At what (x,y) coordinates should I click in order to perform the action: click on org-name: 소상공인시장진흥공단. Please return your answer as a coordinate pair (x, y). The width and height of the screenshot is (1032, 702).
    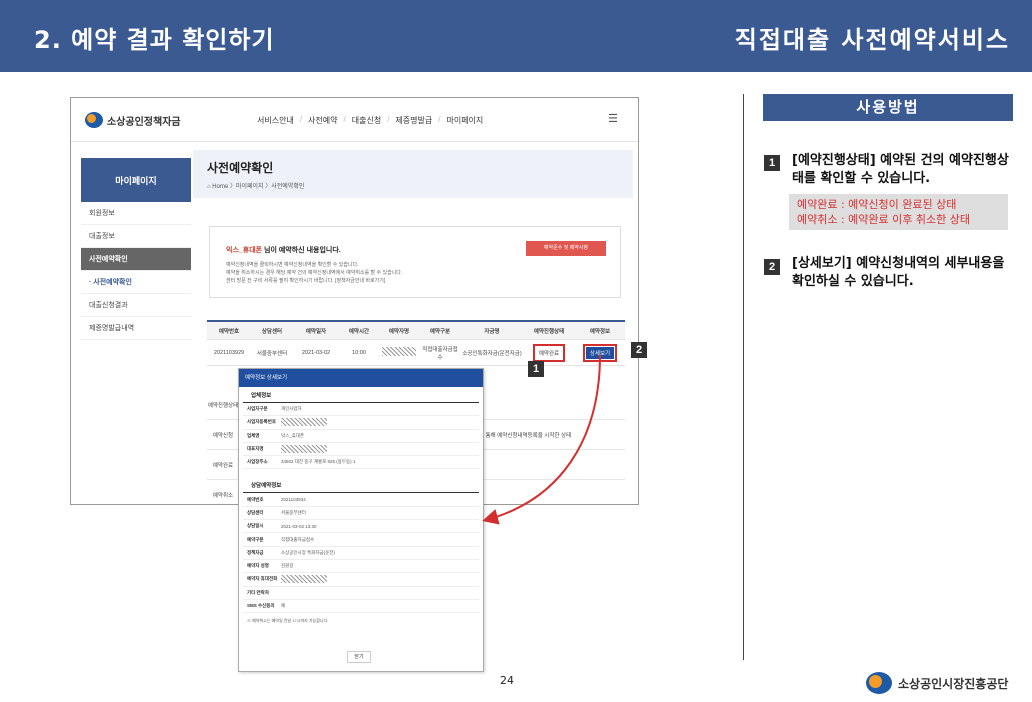
    Looking at the image, I should click on (953, 683).